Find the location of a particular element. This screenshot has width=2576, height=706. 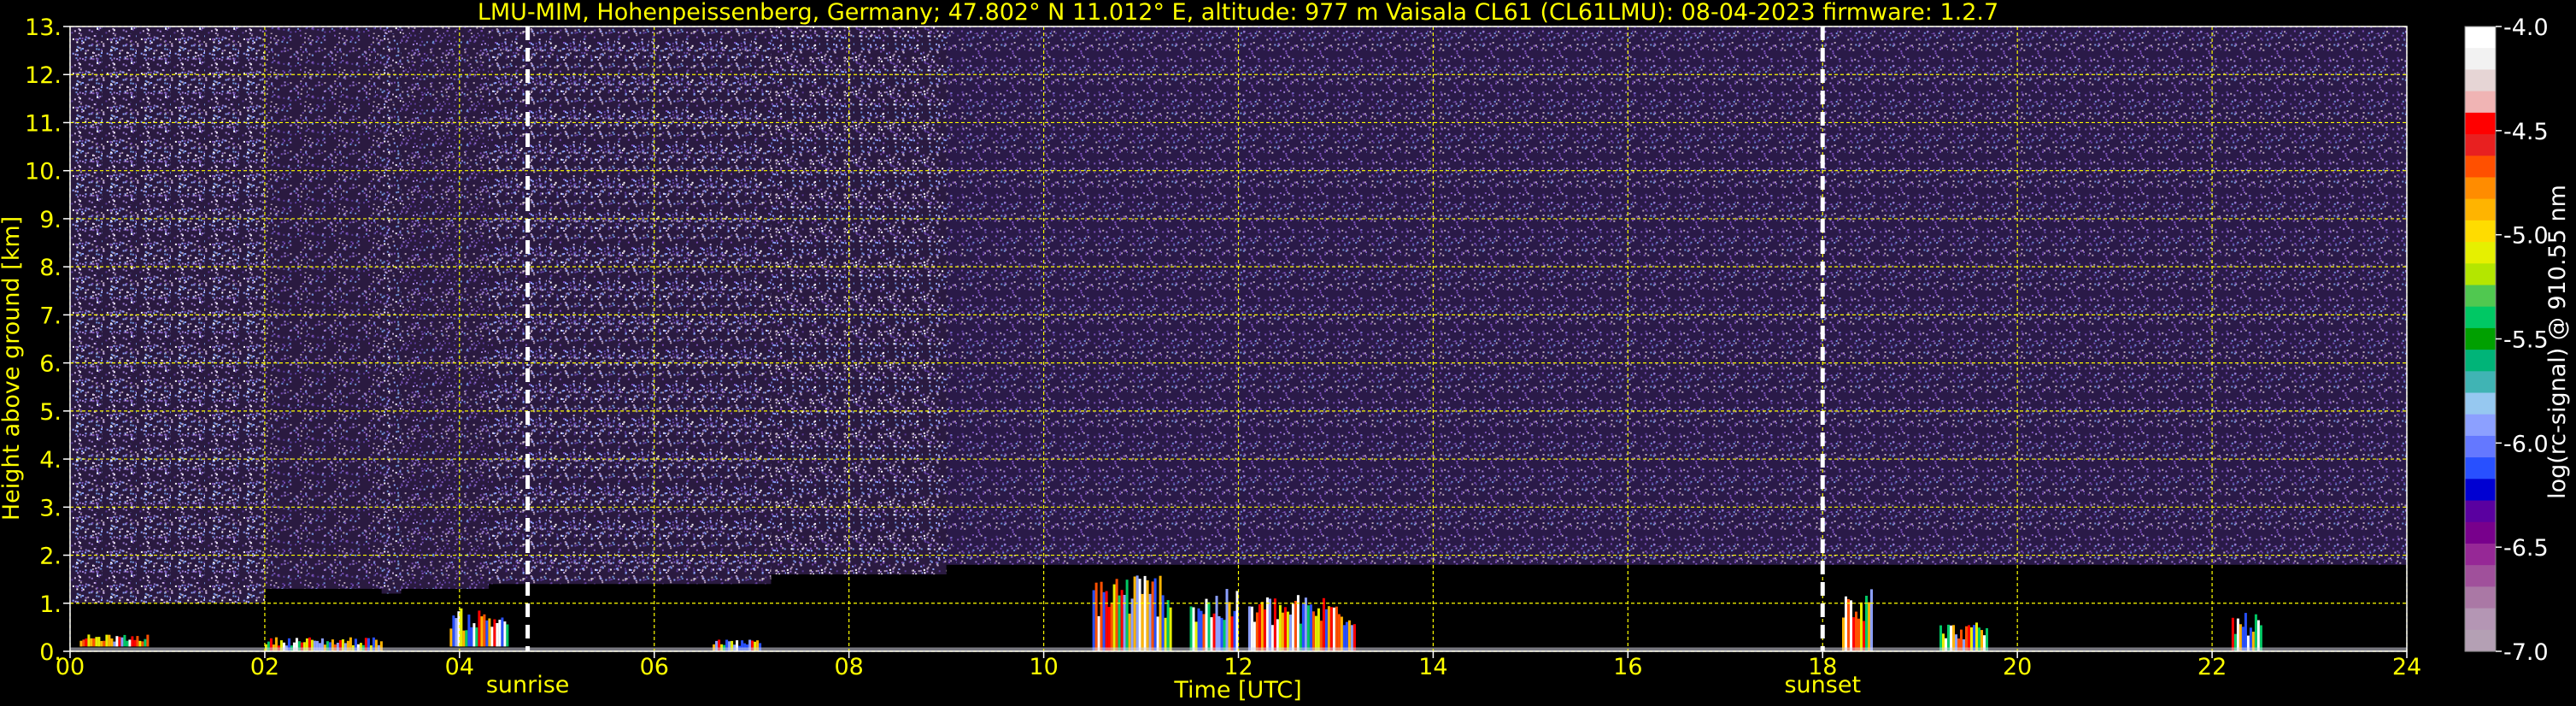

y-tick-label: 9. is located at coordinates (50, 220).